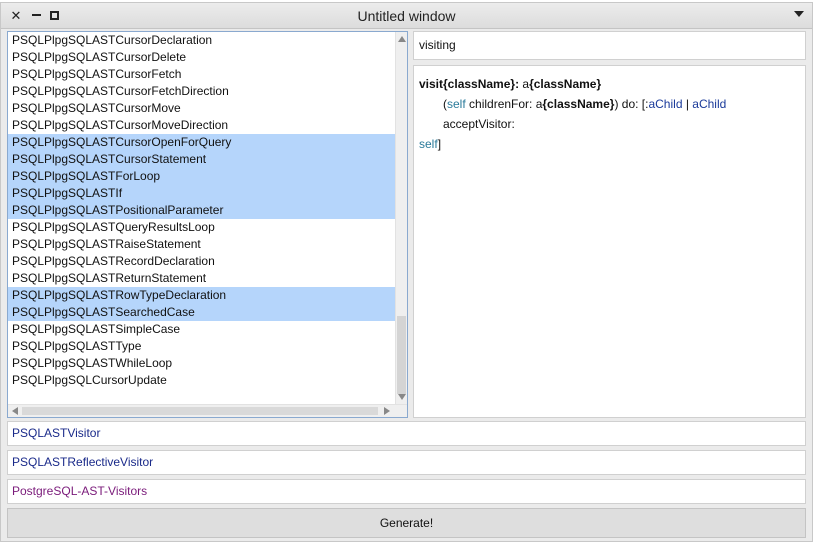 This screenshot has width=813, height=542. What do you see at coordinates (201, 380) in the screenshot?
I see `class-list-item: PSQLPlpgSQLCursorUpdate` at bounding box center [201, 380].